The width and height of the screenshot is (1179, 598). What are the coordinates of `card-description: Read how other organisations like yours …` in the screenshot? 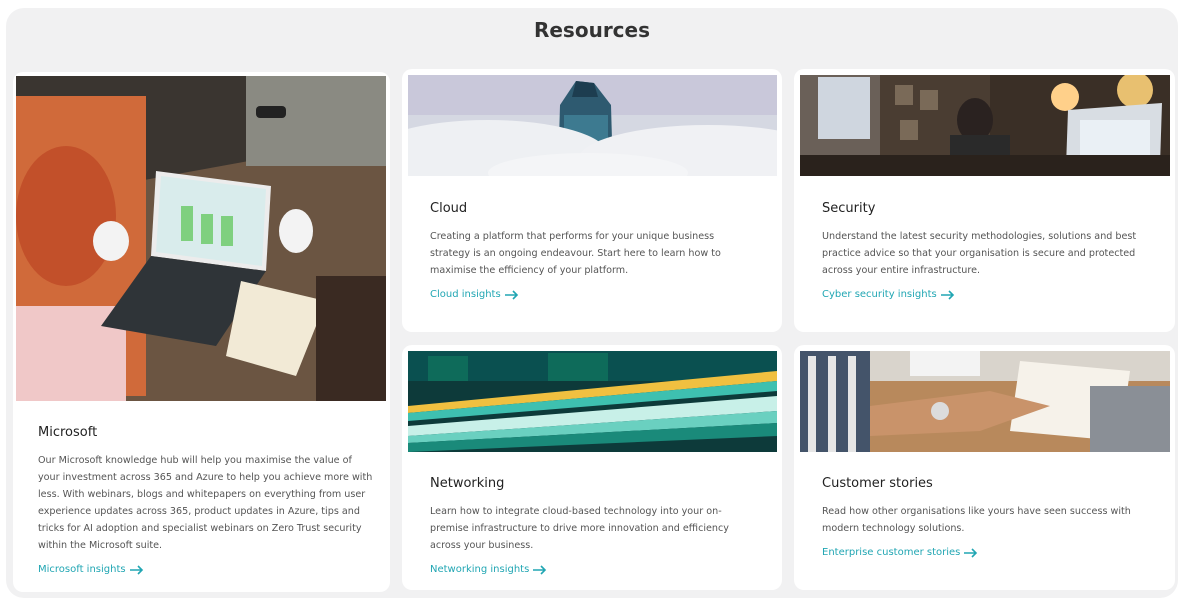 It's located at (976, 520).